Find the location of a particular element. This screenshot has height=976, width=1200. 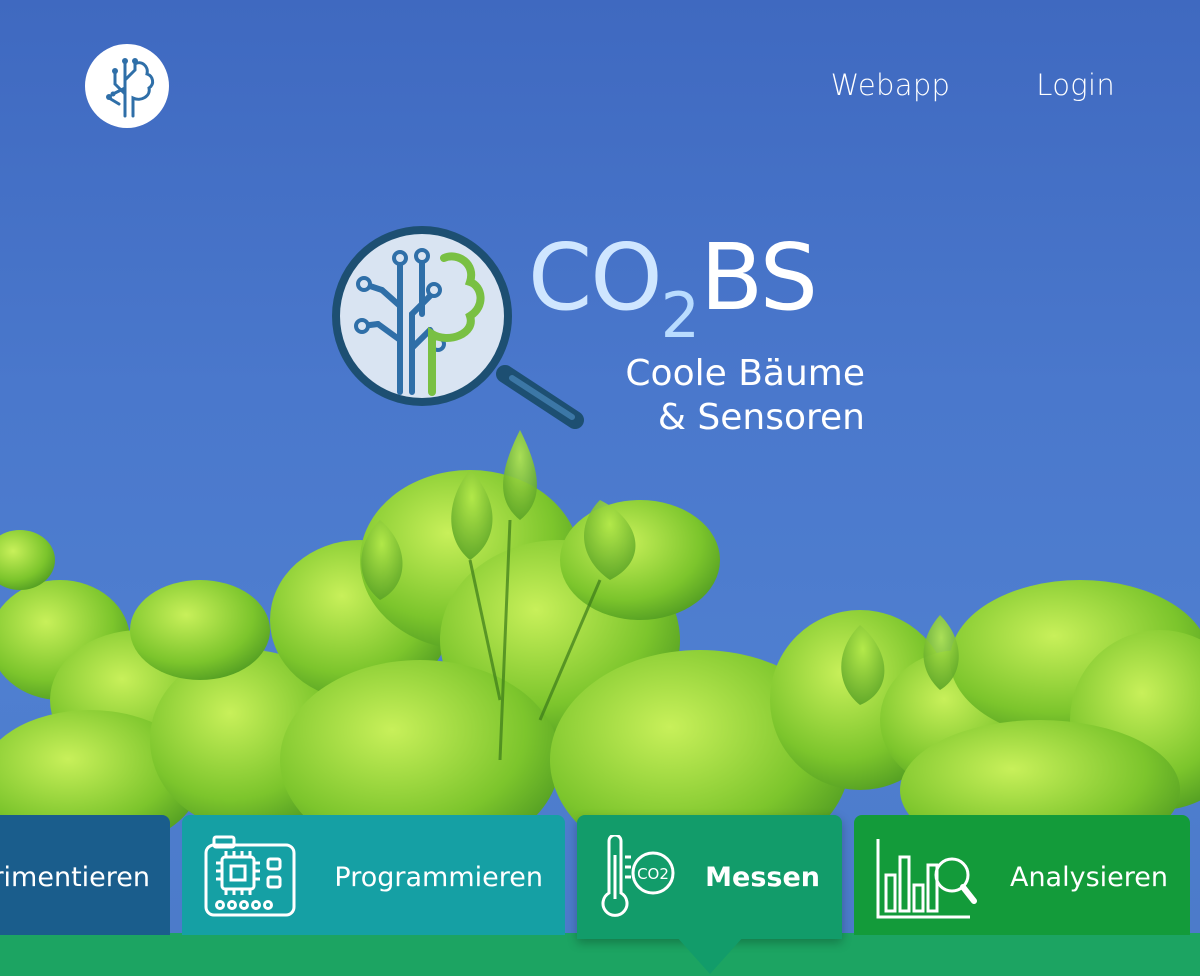

tab-analysieren: Analysieren is located at coordinates (1022, 875).